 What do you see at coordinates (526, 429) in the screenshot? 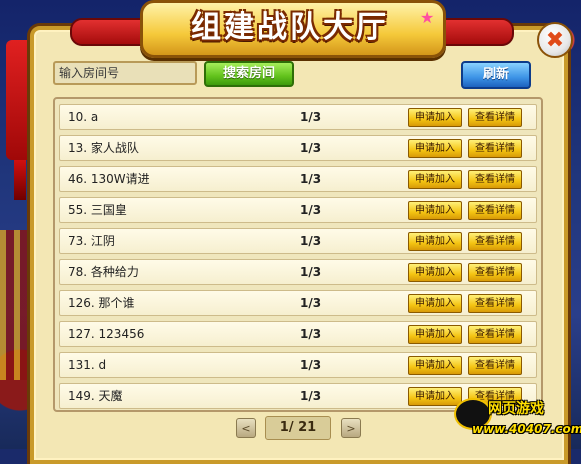
I see `watermark-url: www.40407.com` at bounding box center [526, 429].